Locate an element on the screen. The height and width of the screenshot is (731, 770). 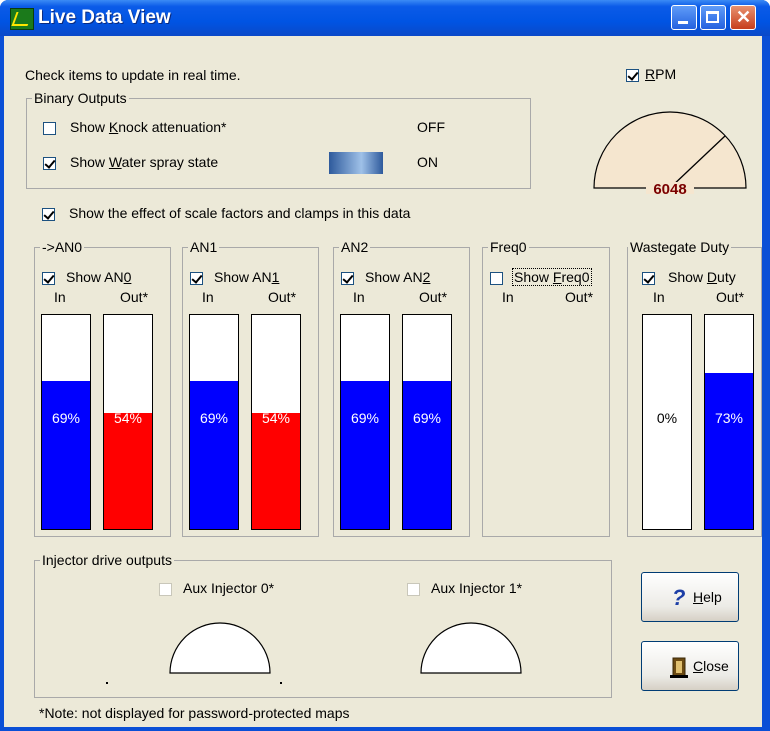
an1-out-fill is located at coordinates (276, 471).